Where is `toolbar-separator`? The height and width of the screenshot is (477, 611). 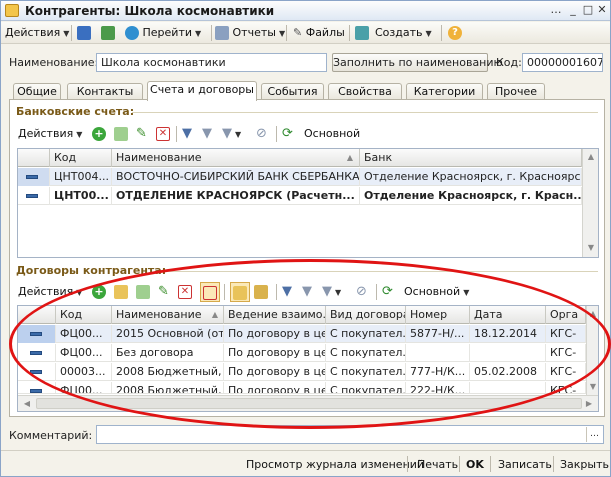 toolbar-separator is located at coordinates (286, 33).